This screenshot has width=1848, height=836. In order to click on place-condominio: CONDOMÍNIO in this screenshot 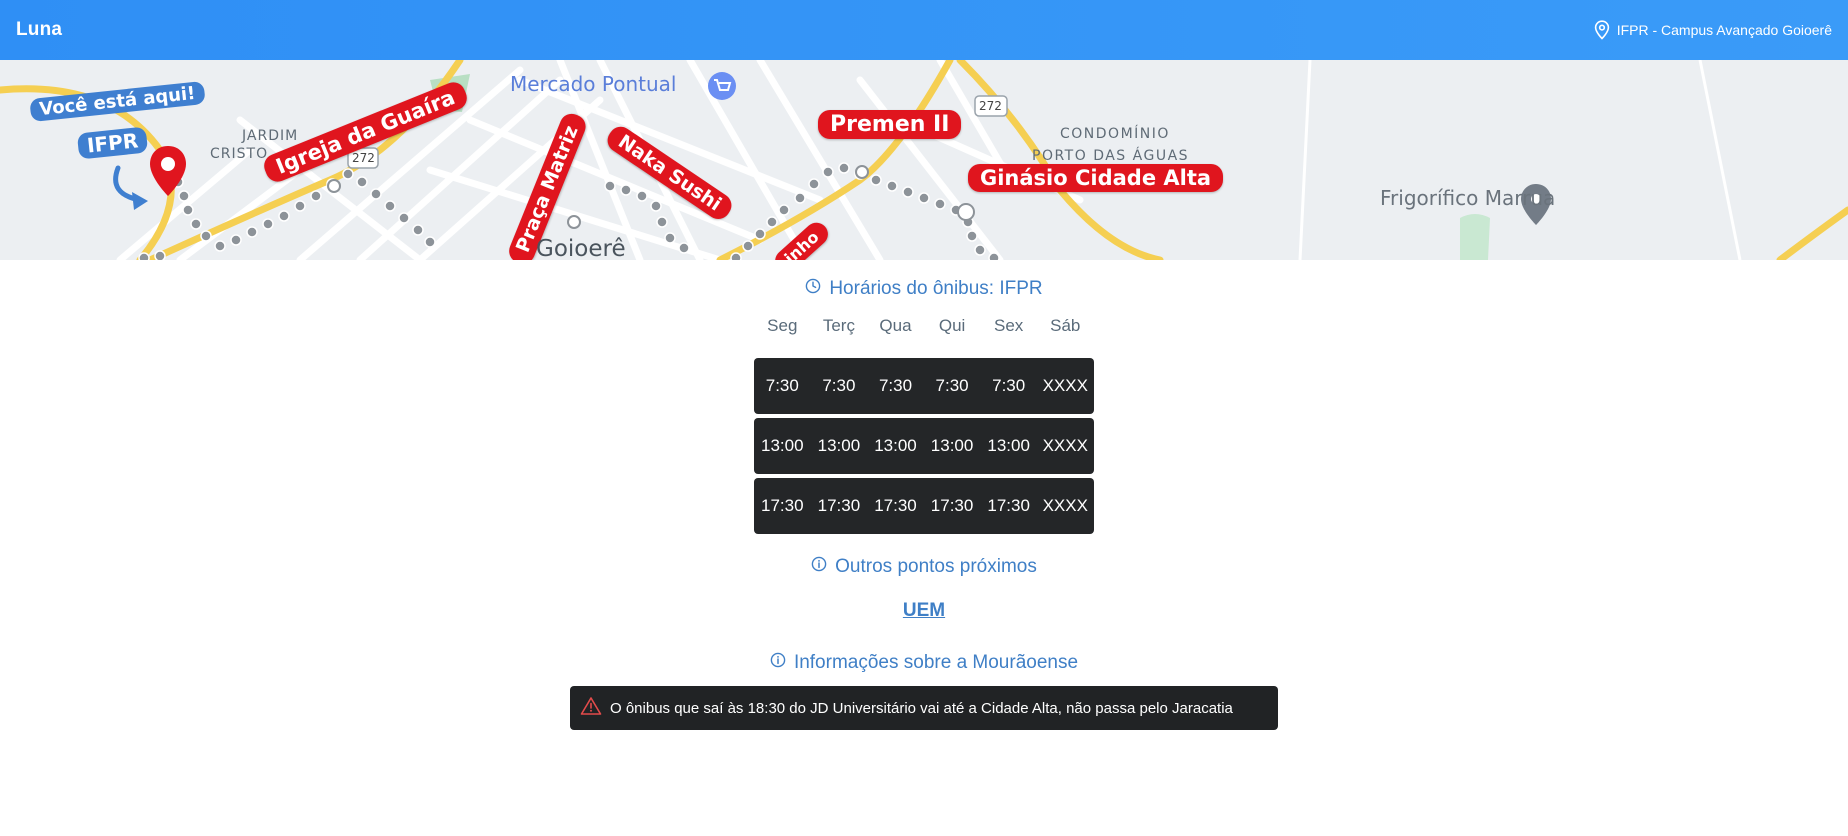, I will do `click(1115, 134)`.